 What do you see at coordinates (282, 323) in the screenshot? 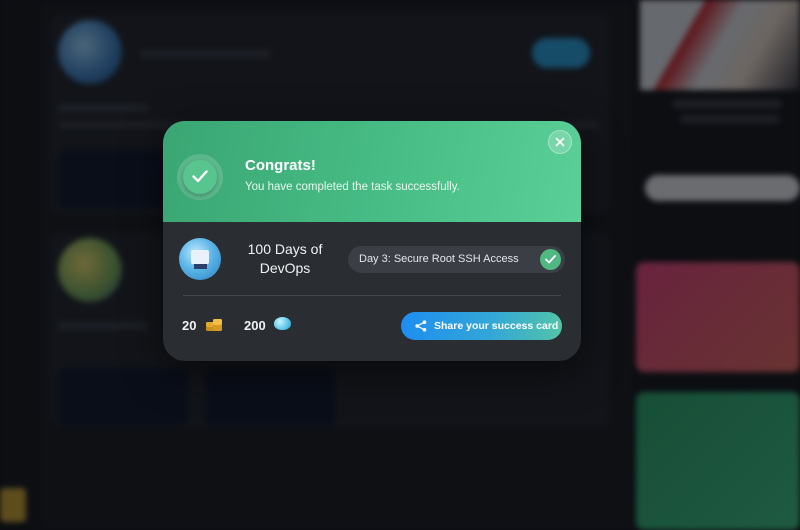
I see `gem-icon` at bounding box center [282, 323].